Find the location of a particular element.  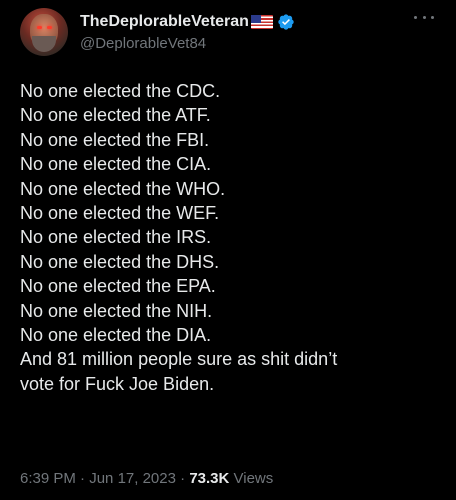

tweet-line: vote for Fuck Joe Biden. is located at coordinates (117, 383).